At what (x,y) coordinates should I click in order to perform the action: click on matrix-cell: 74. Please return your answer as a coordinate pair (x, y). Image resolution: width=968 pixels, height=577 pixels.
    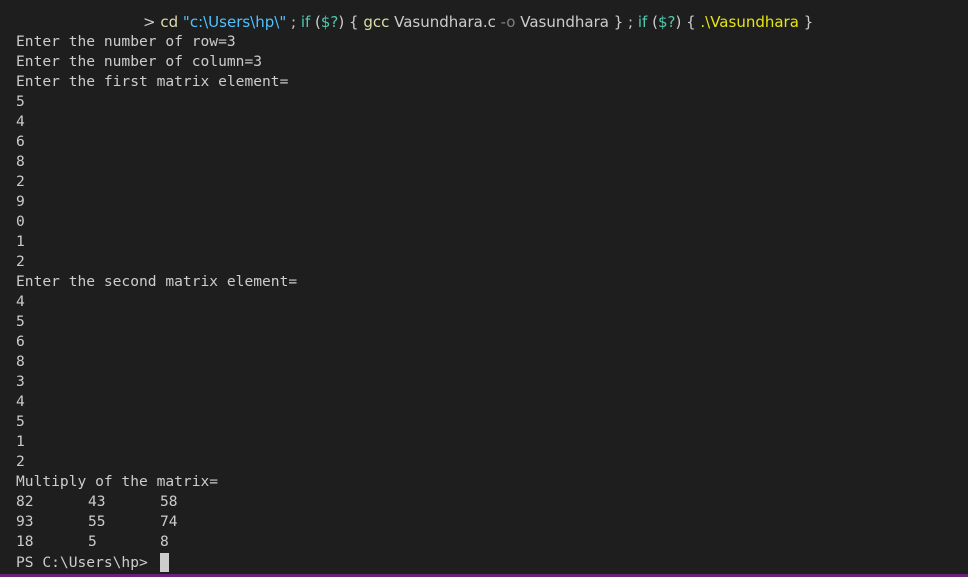
    Looking at the image, I should click on (169, 521).